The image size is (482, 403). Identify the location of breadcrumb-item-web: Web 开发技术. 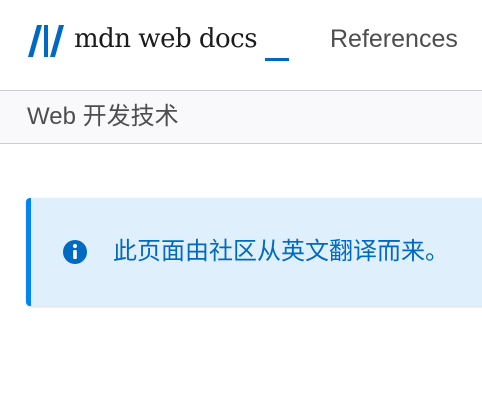
(103, 117).